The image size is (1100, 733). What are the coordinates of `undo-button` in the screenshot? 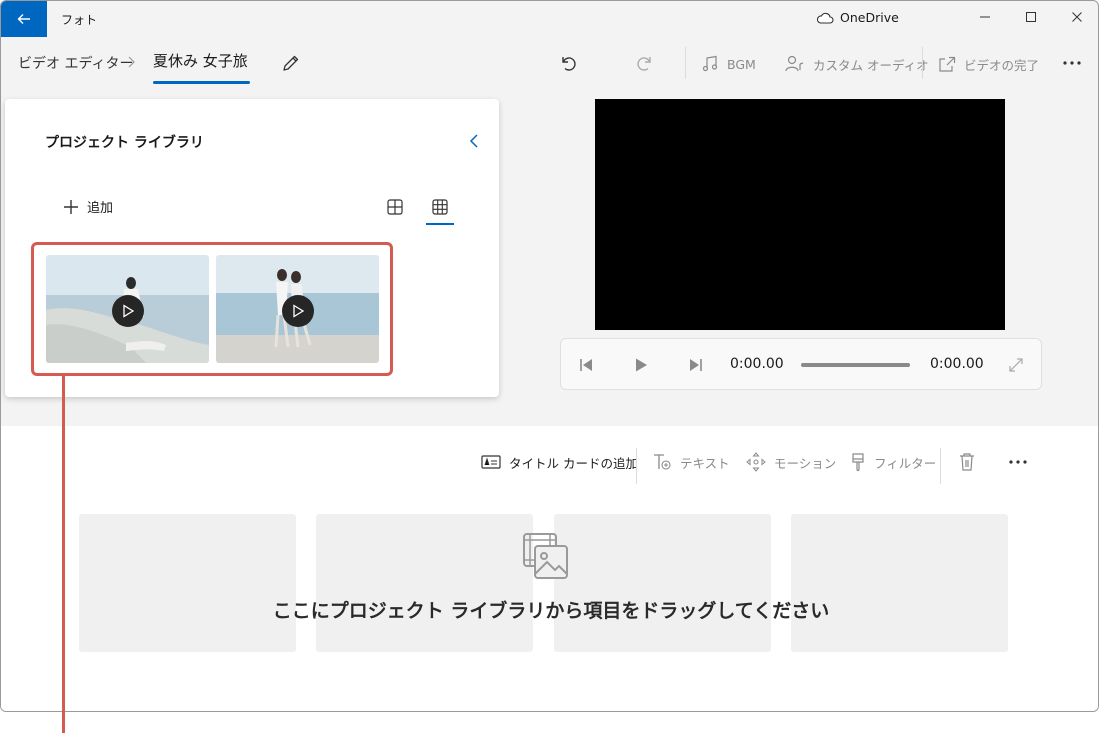 It's located at (568, 63).